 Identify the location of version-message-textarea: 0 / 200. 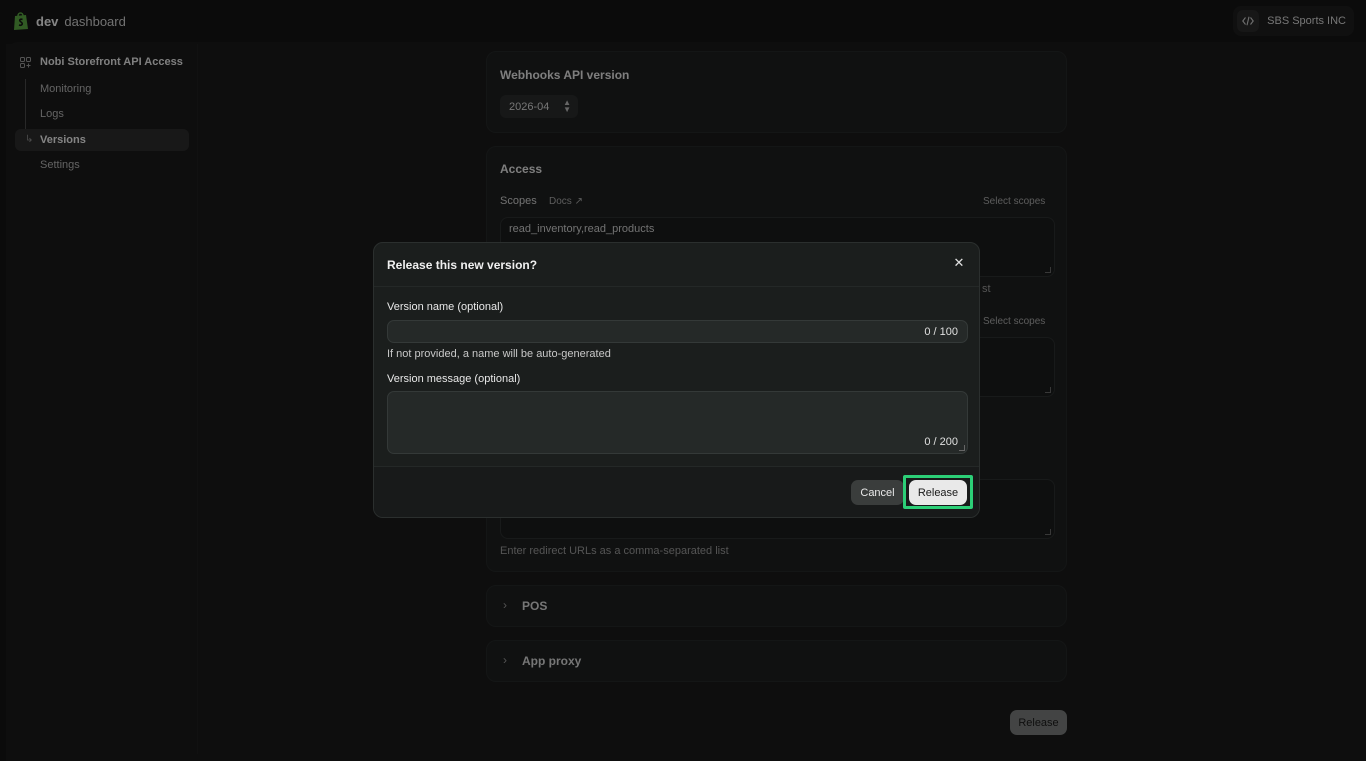
(677, 422).